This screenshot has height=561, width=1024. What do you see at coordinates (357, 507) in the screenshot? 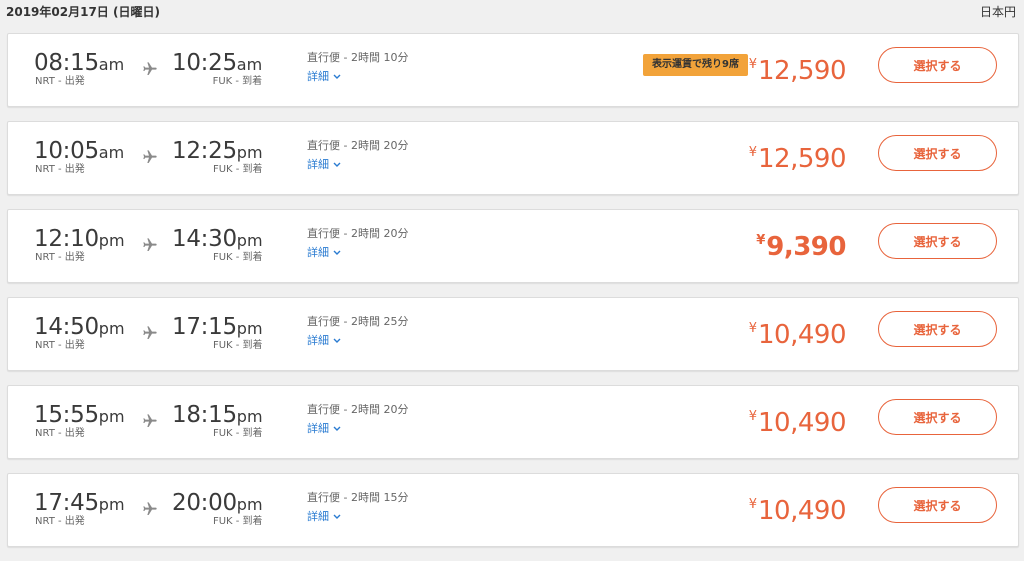
I see `flight-info: 直行便 - 2時間 15分 詳細` at bounding box center [357, 507].